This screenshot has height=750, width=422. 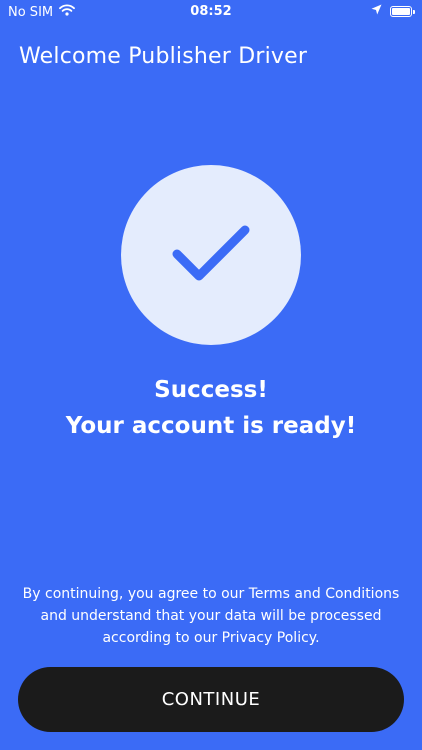 I want to click on battery-level, so click(x=401, y=11).